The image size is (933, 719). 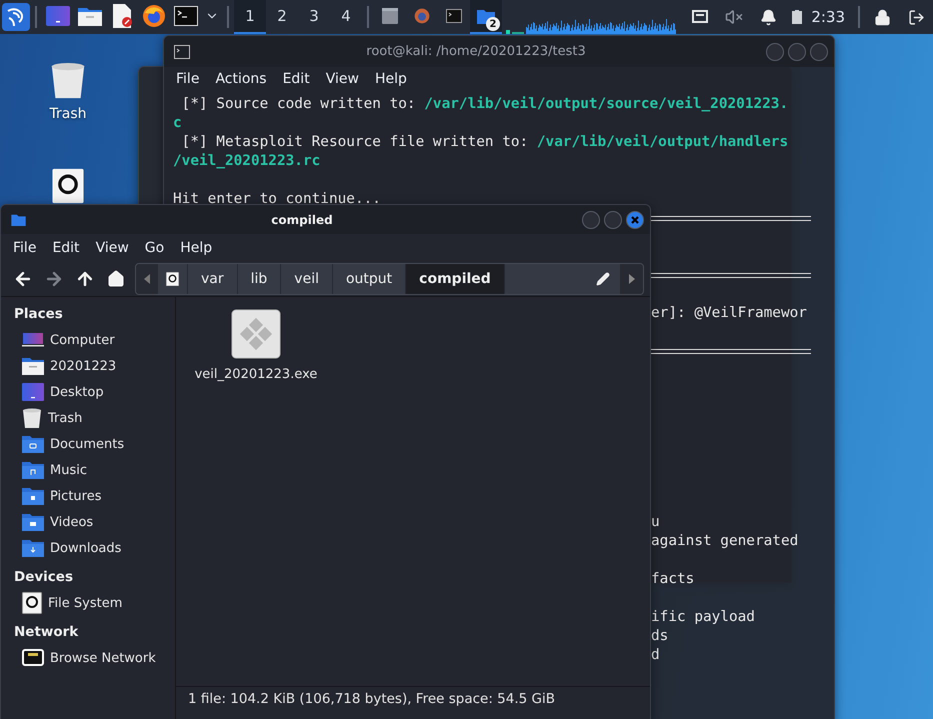 What do you see at coordinates (94, 392) in the screenshot?
I see `sidebar-item: Desktop` at bounding box center [94, 392].